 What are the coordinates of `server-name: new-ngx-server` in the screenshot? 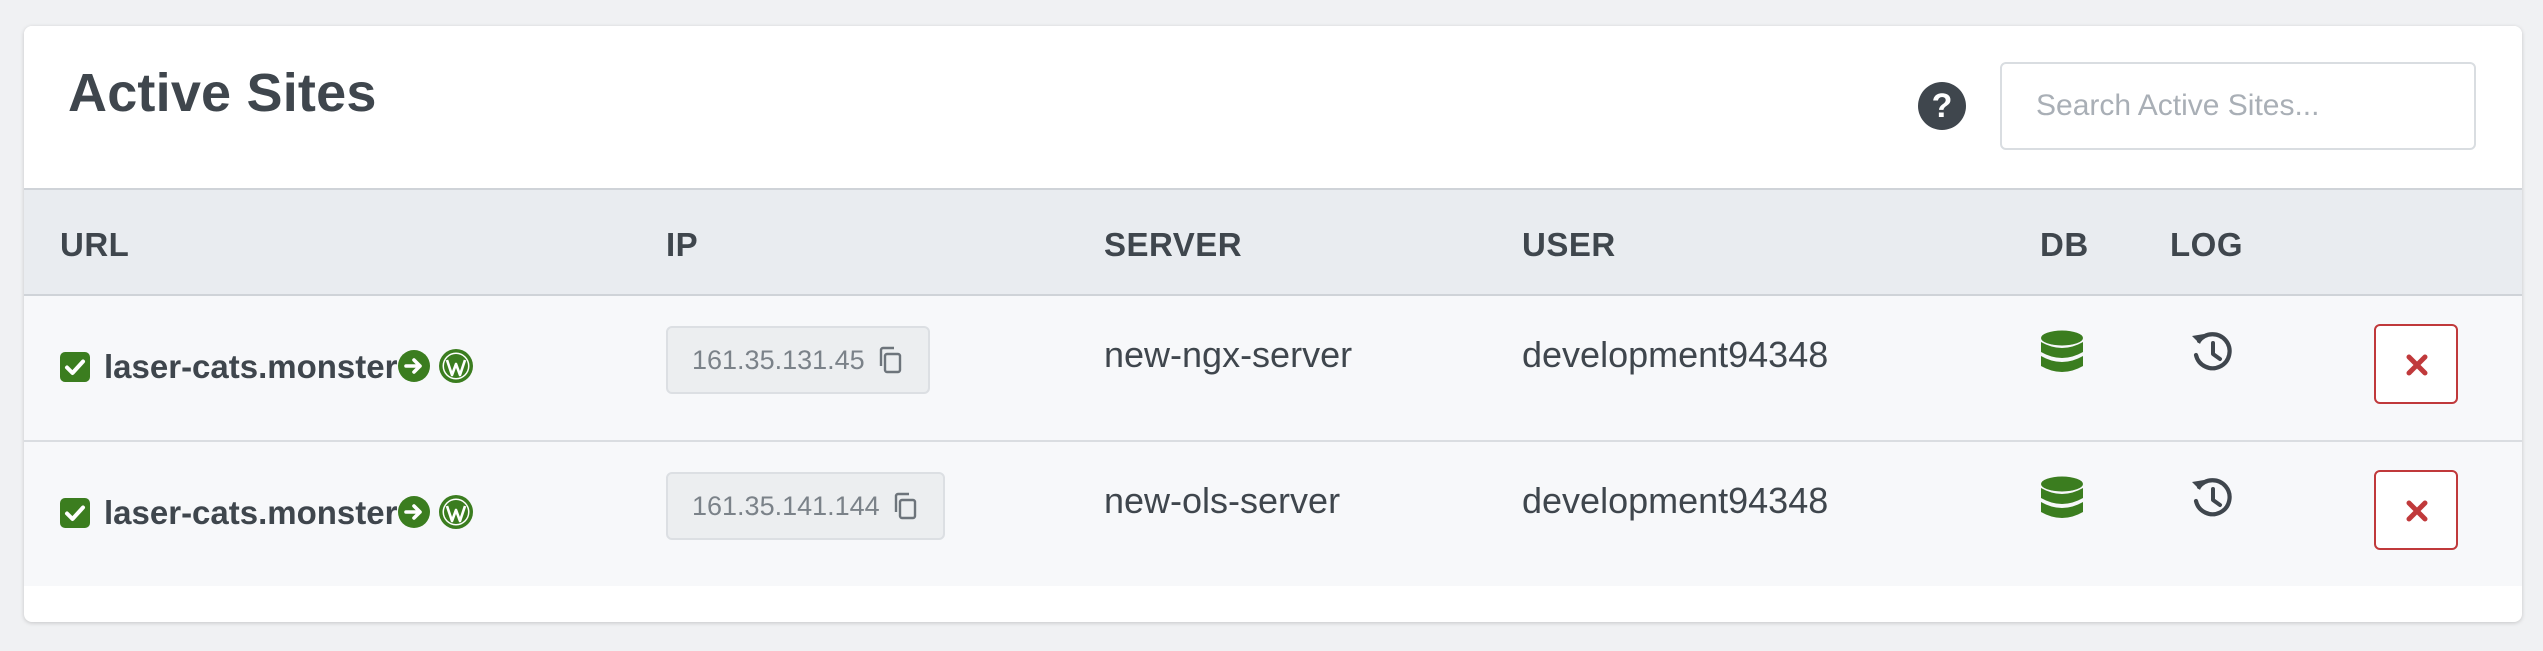 It's located at (1228, 354).